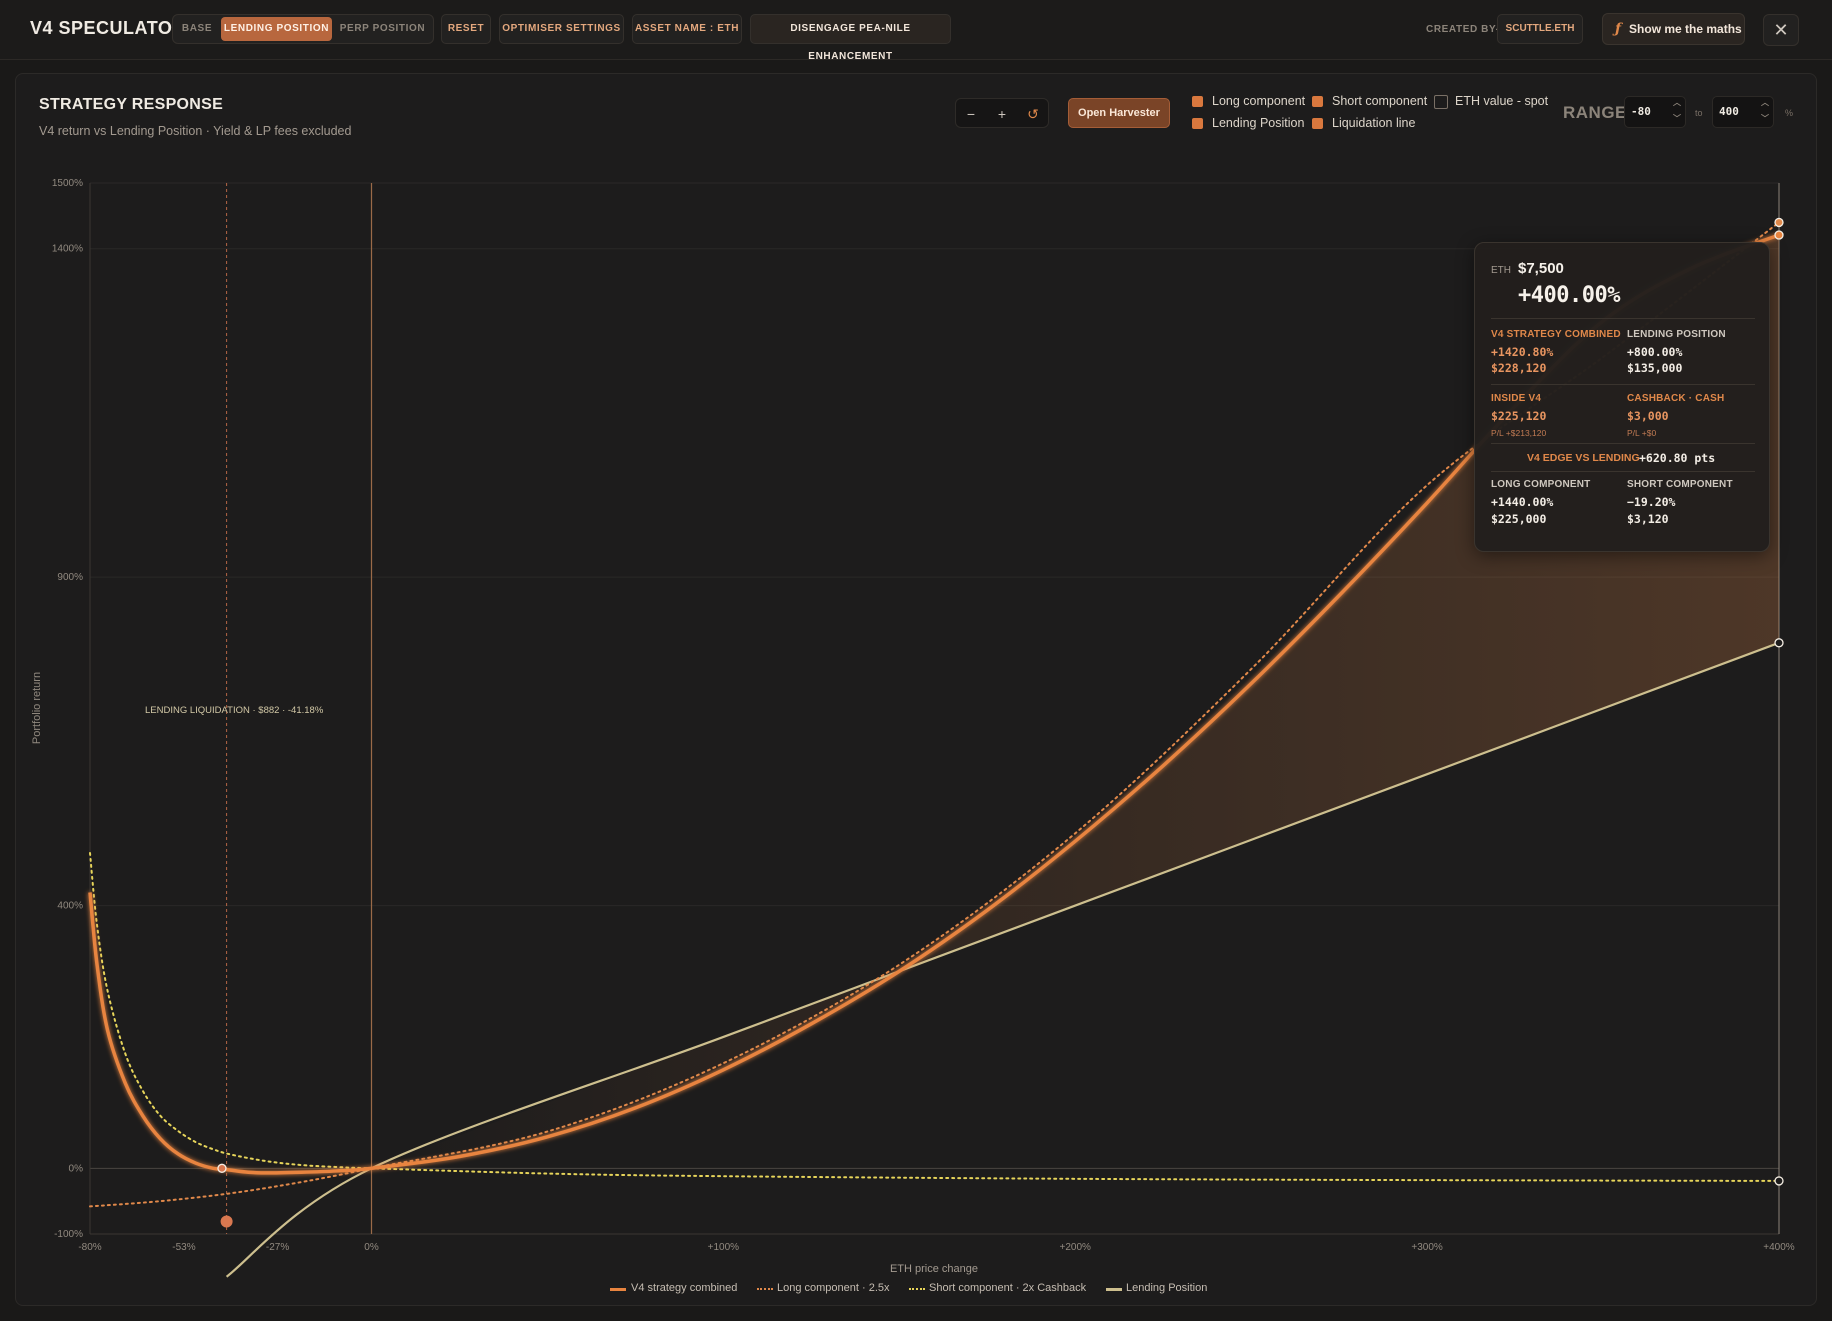  What do you see at coordinates (934, 1269) in the screenshot?
I see `x-axis-label: ETH price change` at bounding box center [934, 1269].